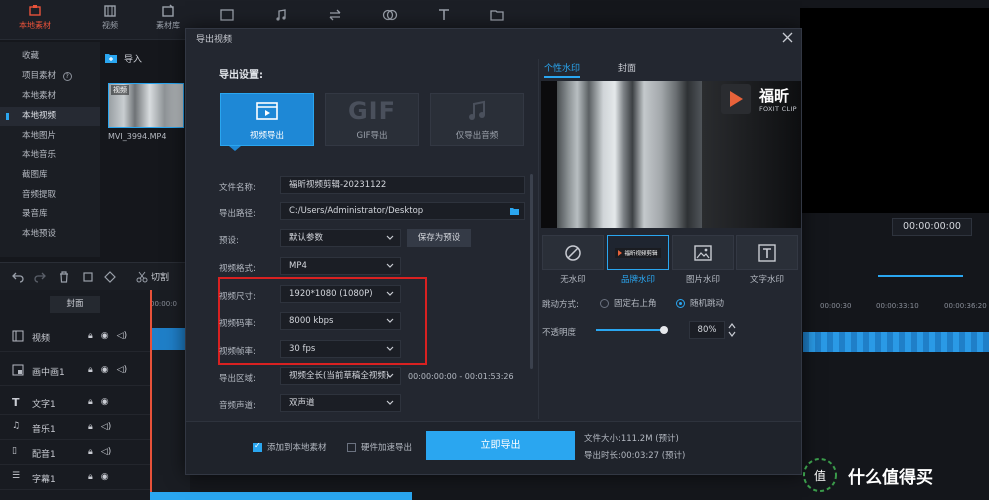 The height and width of the screenshot is (500, 989). What do you see at coordinates (88, 277) in the screenshot?
I see `crop-icon` at bounding box center [88, 277].